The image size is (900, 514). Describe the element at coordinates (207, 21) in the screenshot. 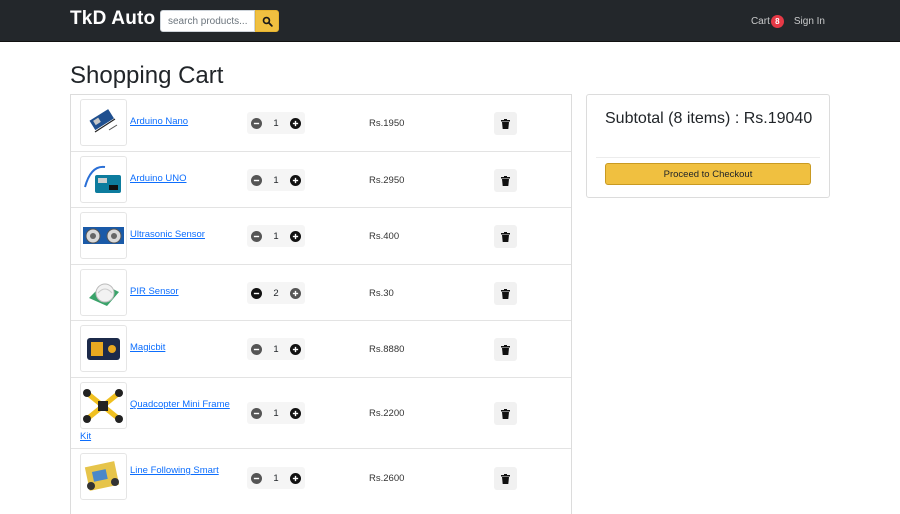

I see `search-input` at that location.